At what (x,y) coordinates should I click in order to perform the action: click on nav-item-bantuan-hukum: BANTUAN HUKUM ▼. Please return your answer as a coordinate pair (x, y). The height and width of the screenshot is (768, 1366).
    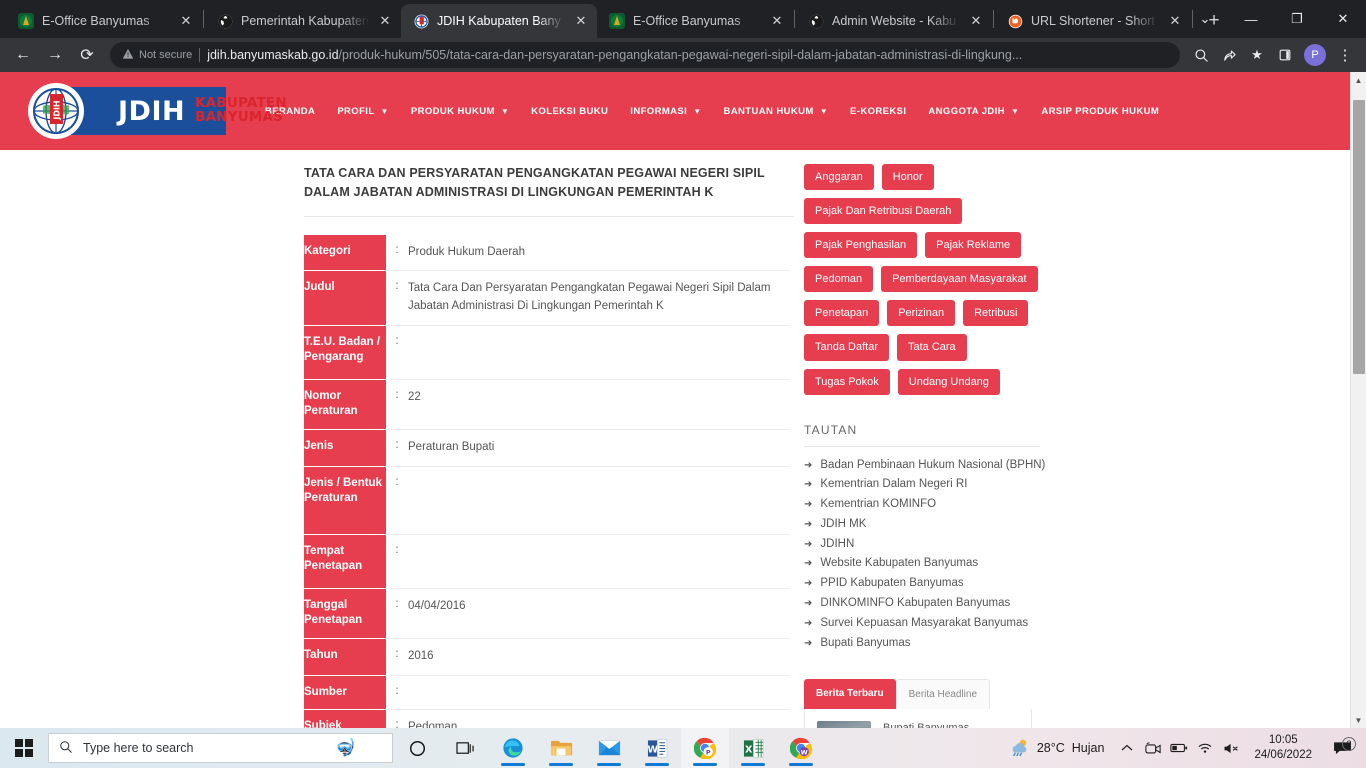
    Looking at the image, I should click on (776, 111).